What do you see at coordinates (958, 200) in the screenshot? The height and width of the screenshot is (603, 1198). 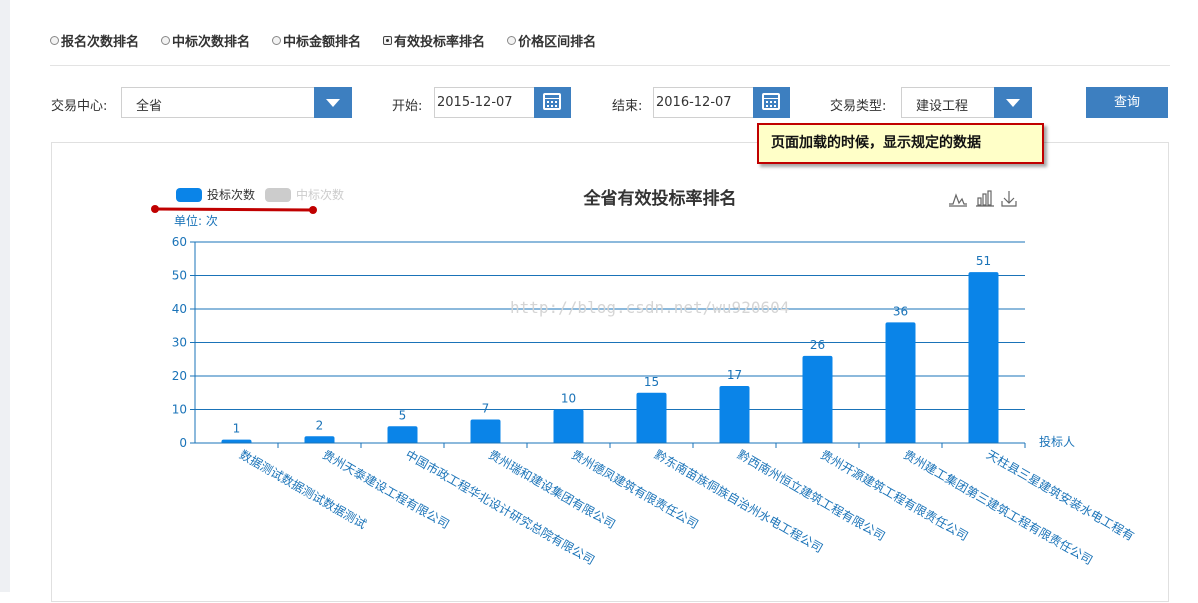 I see `line-chart-icon` at bounding box center [958, 200].